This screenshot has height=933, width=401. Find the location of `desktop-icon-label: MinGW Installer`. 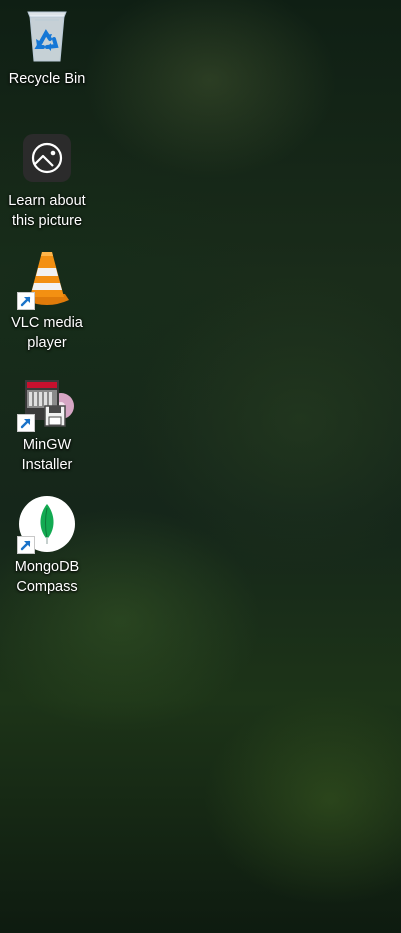

desktop-icon-label: MinGW Installer is located at coordinates (47, 455).